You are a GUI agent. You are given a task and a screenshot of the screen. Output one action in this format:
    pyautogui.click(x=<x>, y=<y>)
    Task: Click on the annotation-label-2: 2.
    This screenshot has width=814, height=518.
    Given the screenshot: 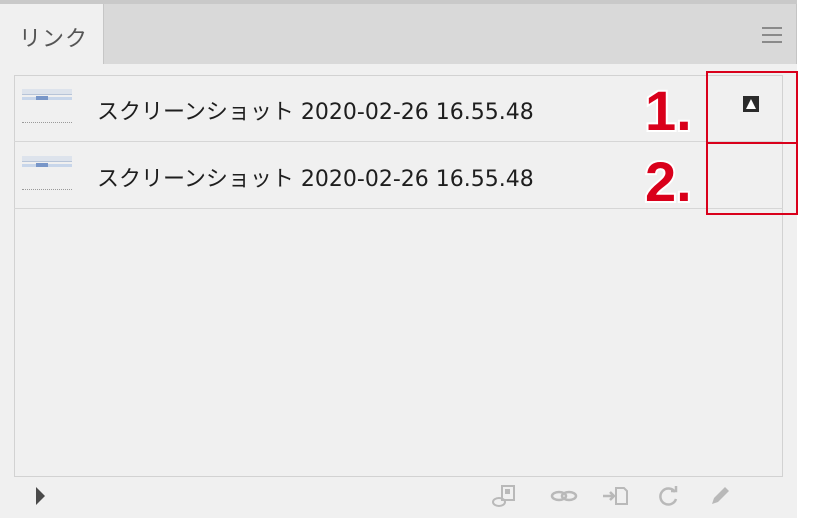 What is the action you would take?
    pyautogui.click(x=668, y=181)
    